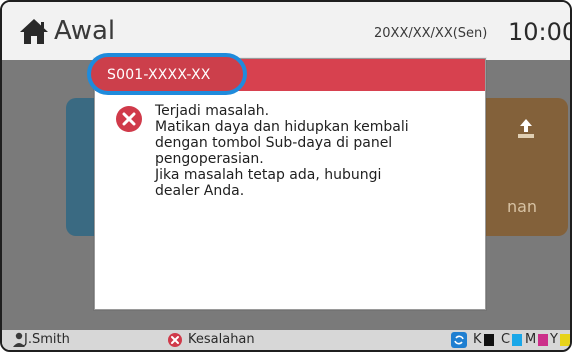 This screenshot has height=352, width=572. Describe the element at coordinates (543, 339) in the screenshot. I see `ink-m-bar` at that location.